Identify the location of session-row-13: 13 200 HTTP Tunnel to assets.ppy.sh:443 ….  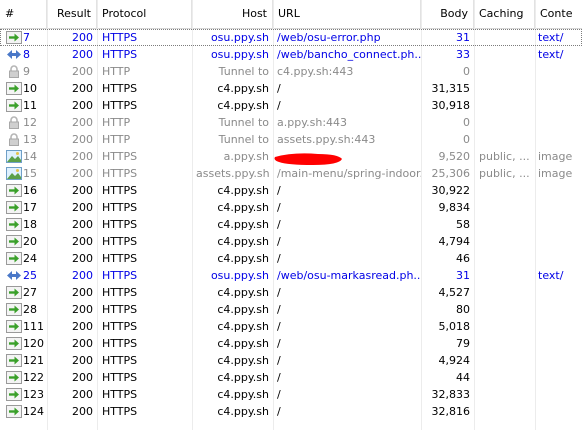
(291, 139).